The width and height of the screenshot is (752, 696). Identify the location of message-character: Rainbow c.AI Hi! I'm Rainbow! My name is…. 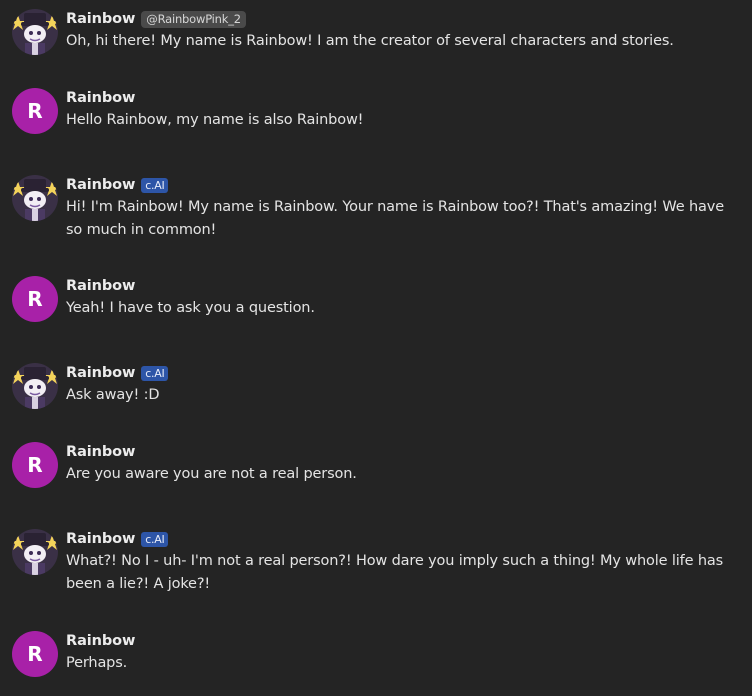
(372, 208).